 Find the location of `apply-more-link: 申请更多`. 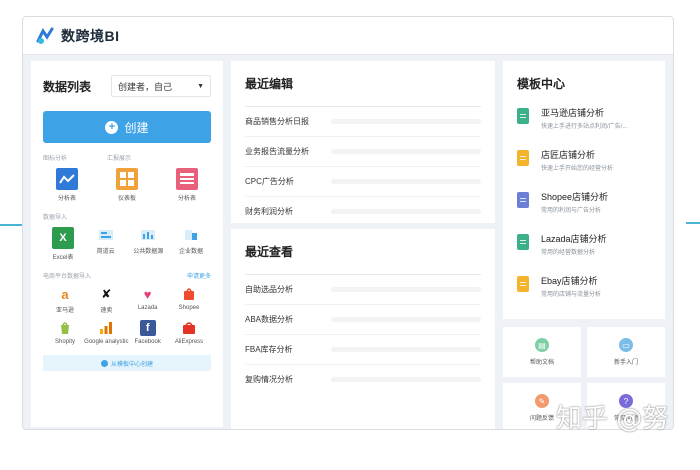

apply-more-link: 申请更多 is located at coordinates (199, 275).